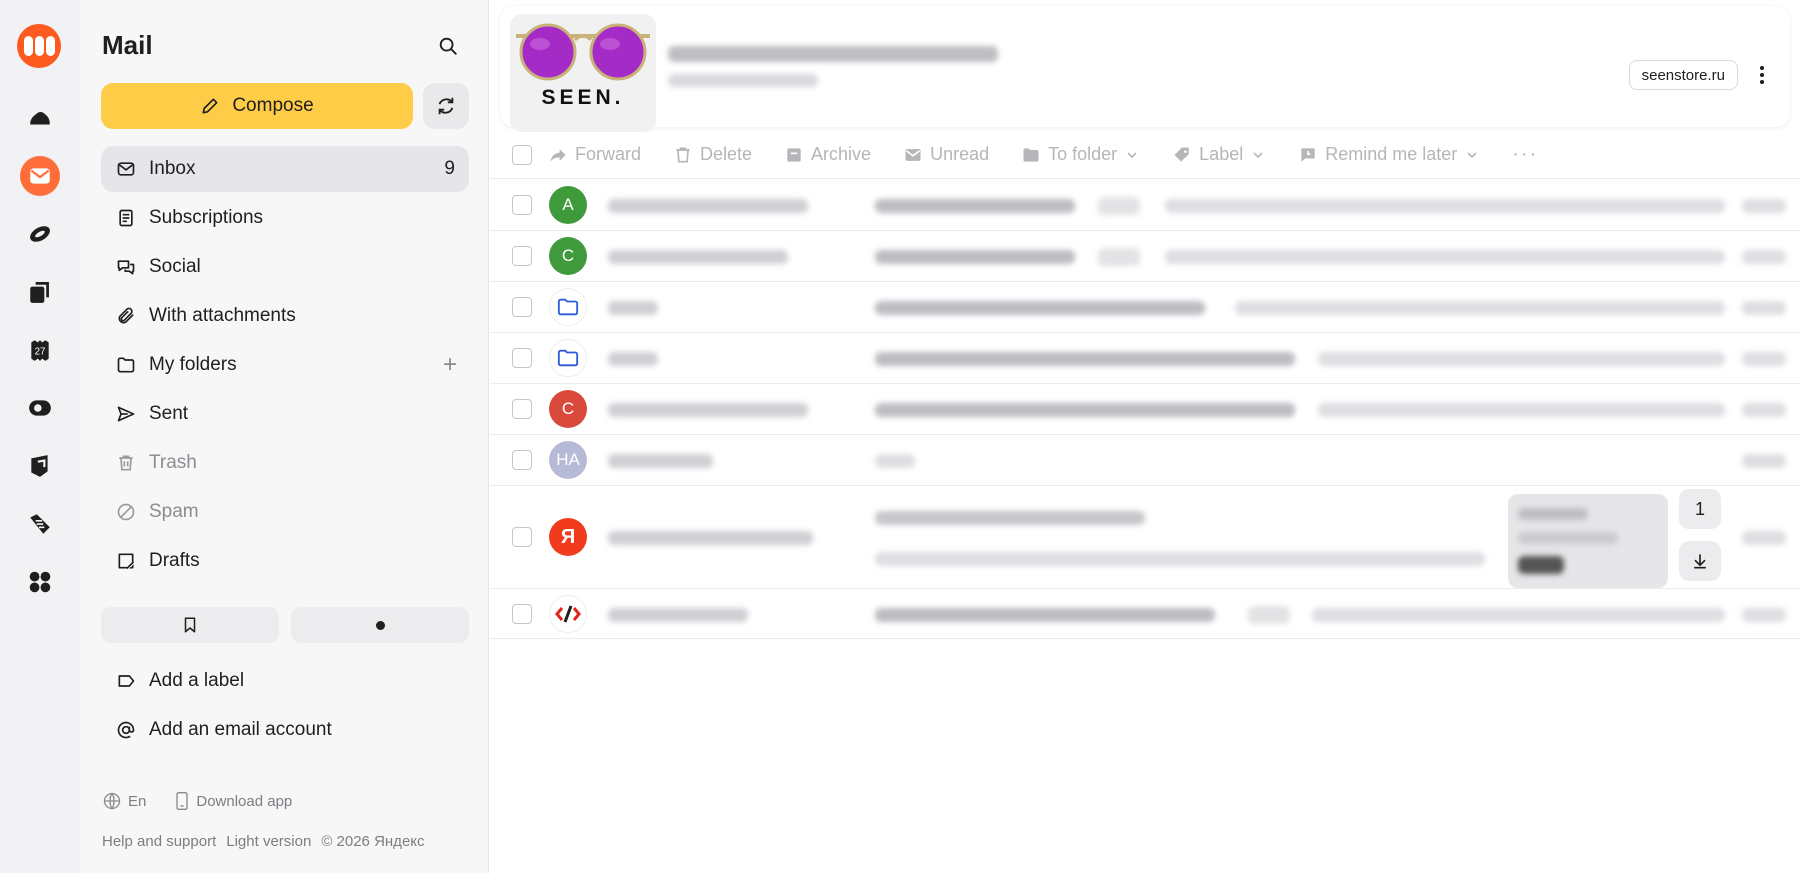 This screenshot has height=873, width=1801. I want to click on label-button: Label, so click(1219, 154).